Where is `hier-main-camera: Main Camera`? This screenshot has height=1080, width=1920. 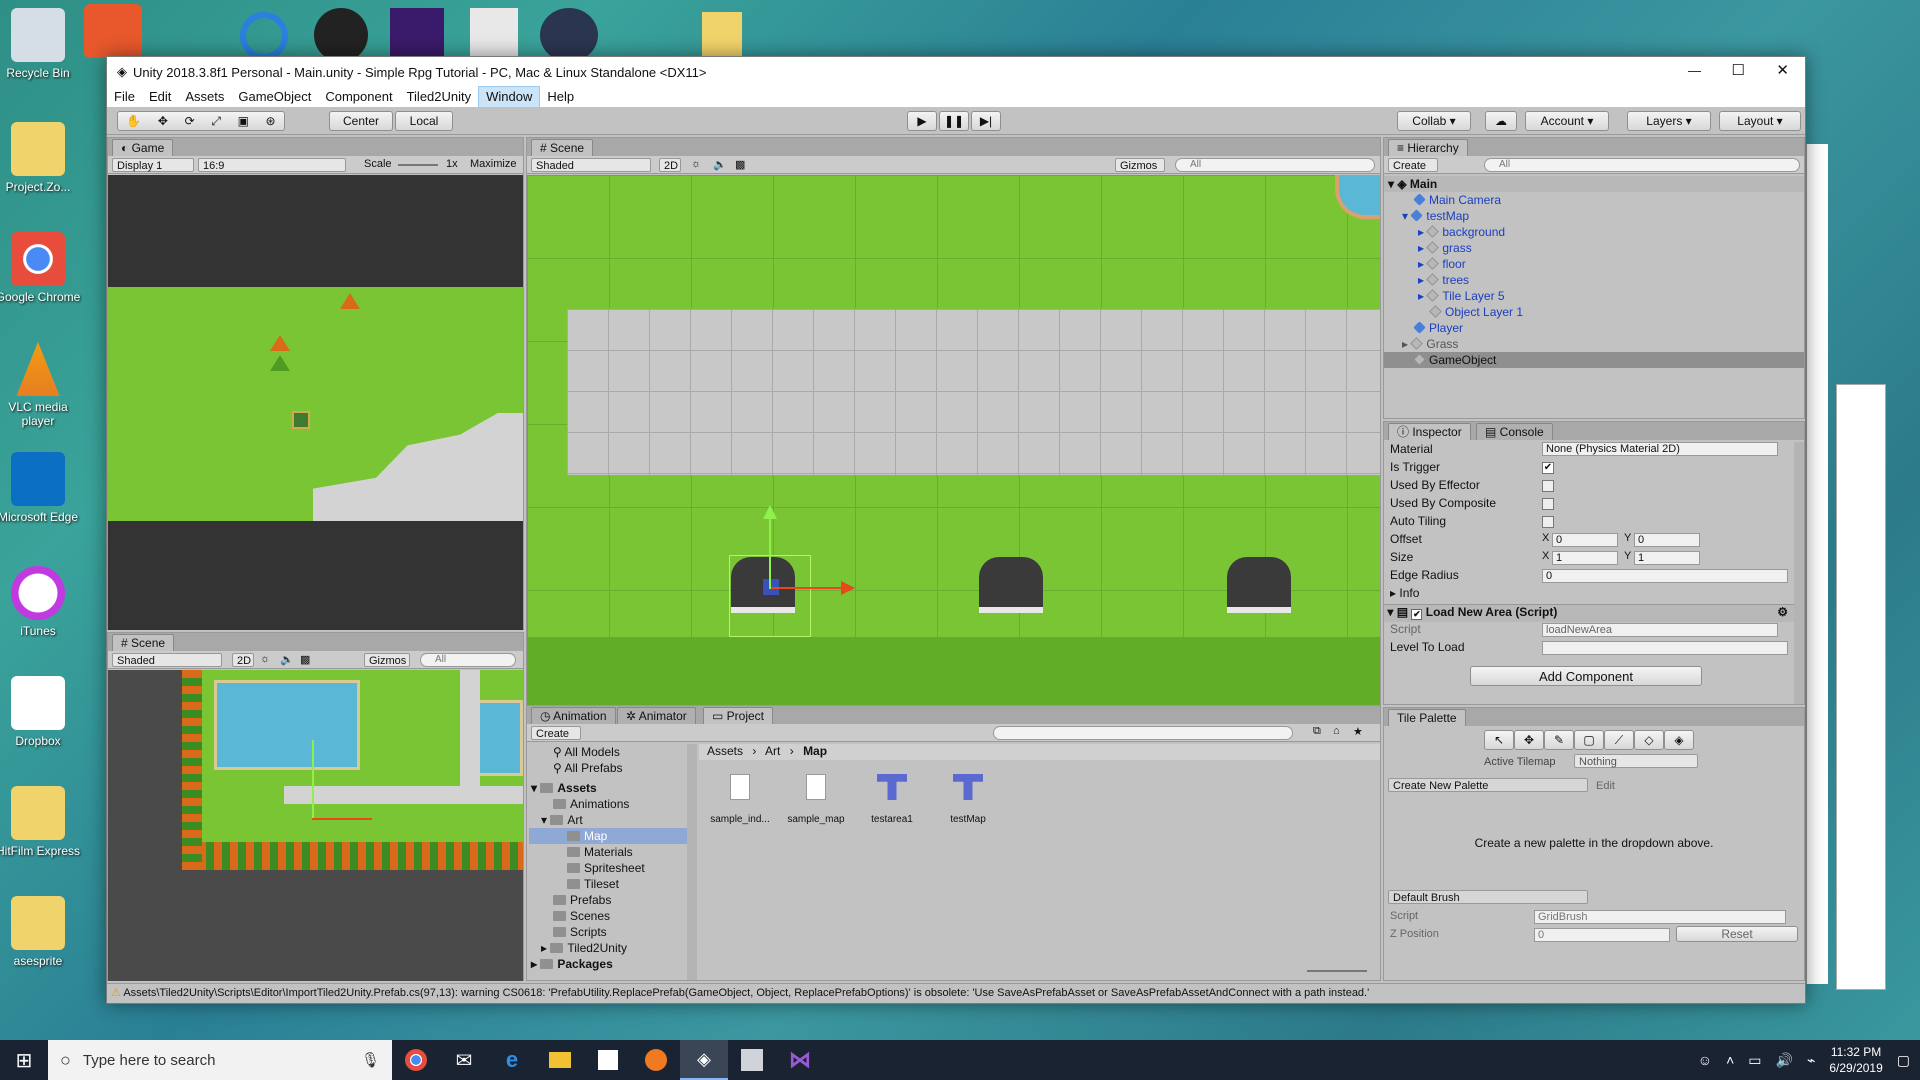
hier-main-camera: Main Camera is located at coordinates (1594, 200).